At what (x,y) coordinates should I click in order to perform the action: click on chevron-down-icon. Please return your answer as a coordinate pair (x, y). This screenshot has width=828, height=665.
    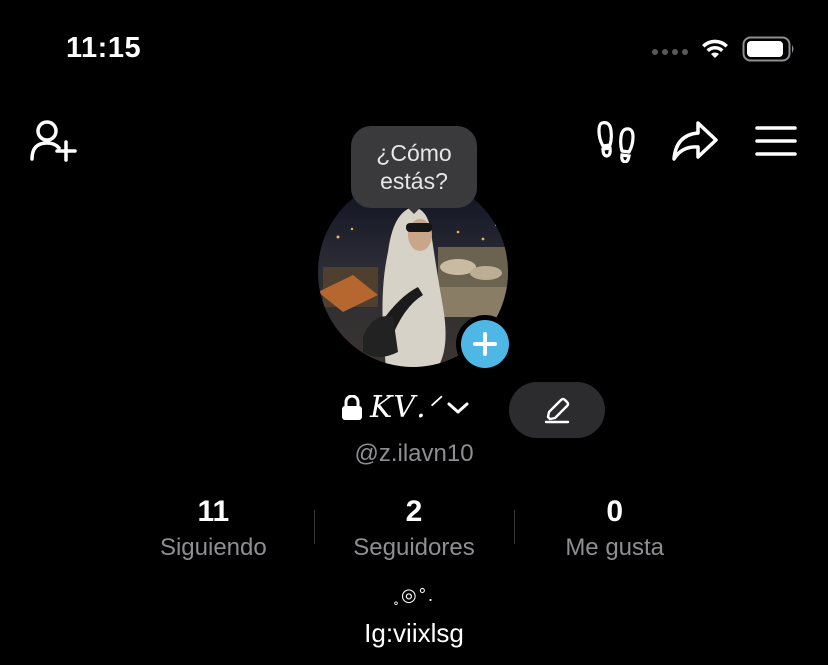
    Looking at the image, I should click on (458, 407).